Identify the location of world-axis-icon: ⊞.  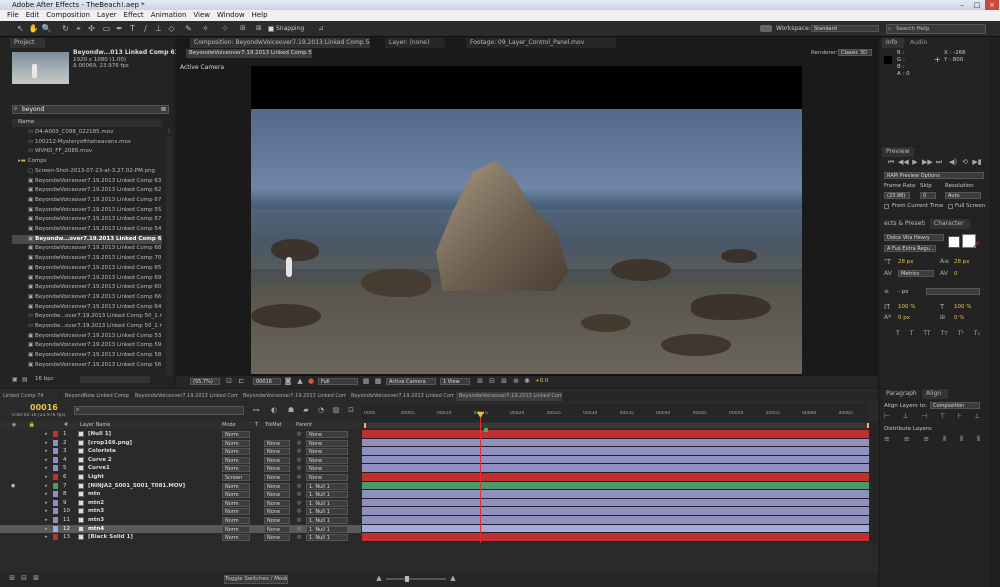
(245, 29).